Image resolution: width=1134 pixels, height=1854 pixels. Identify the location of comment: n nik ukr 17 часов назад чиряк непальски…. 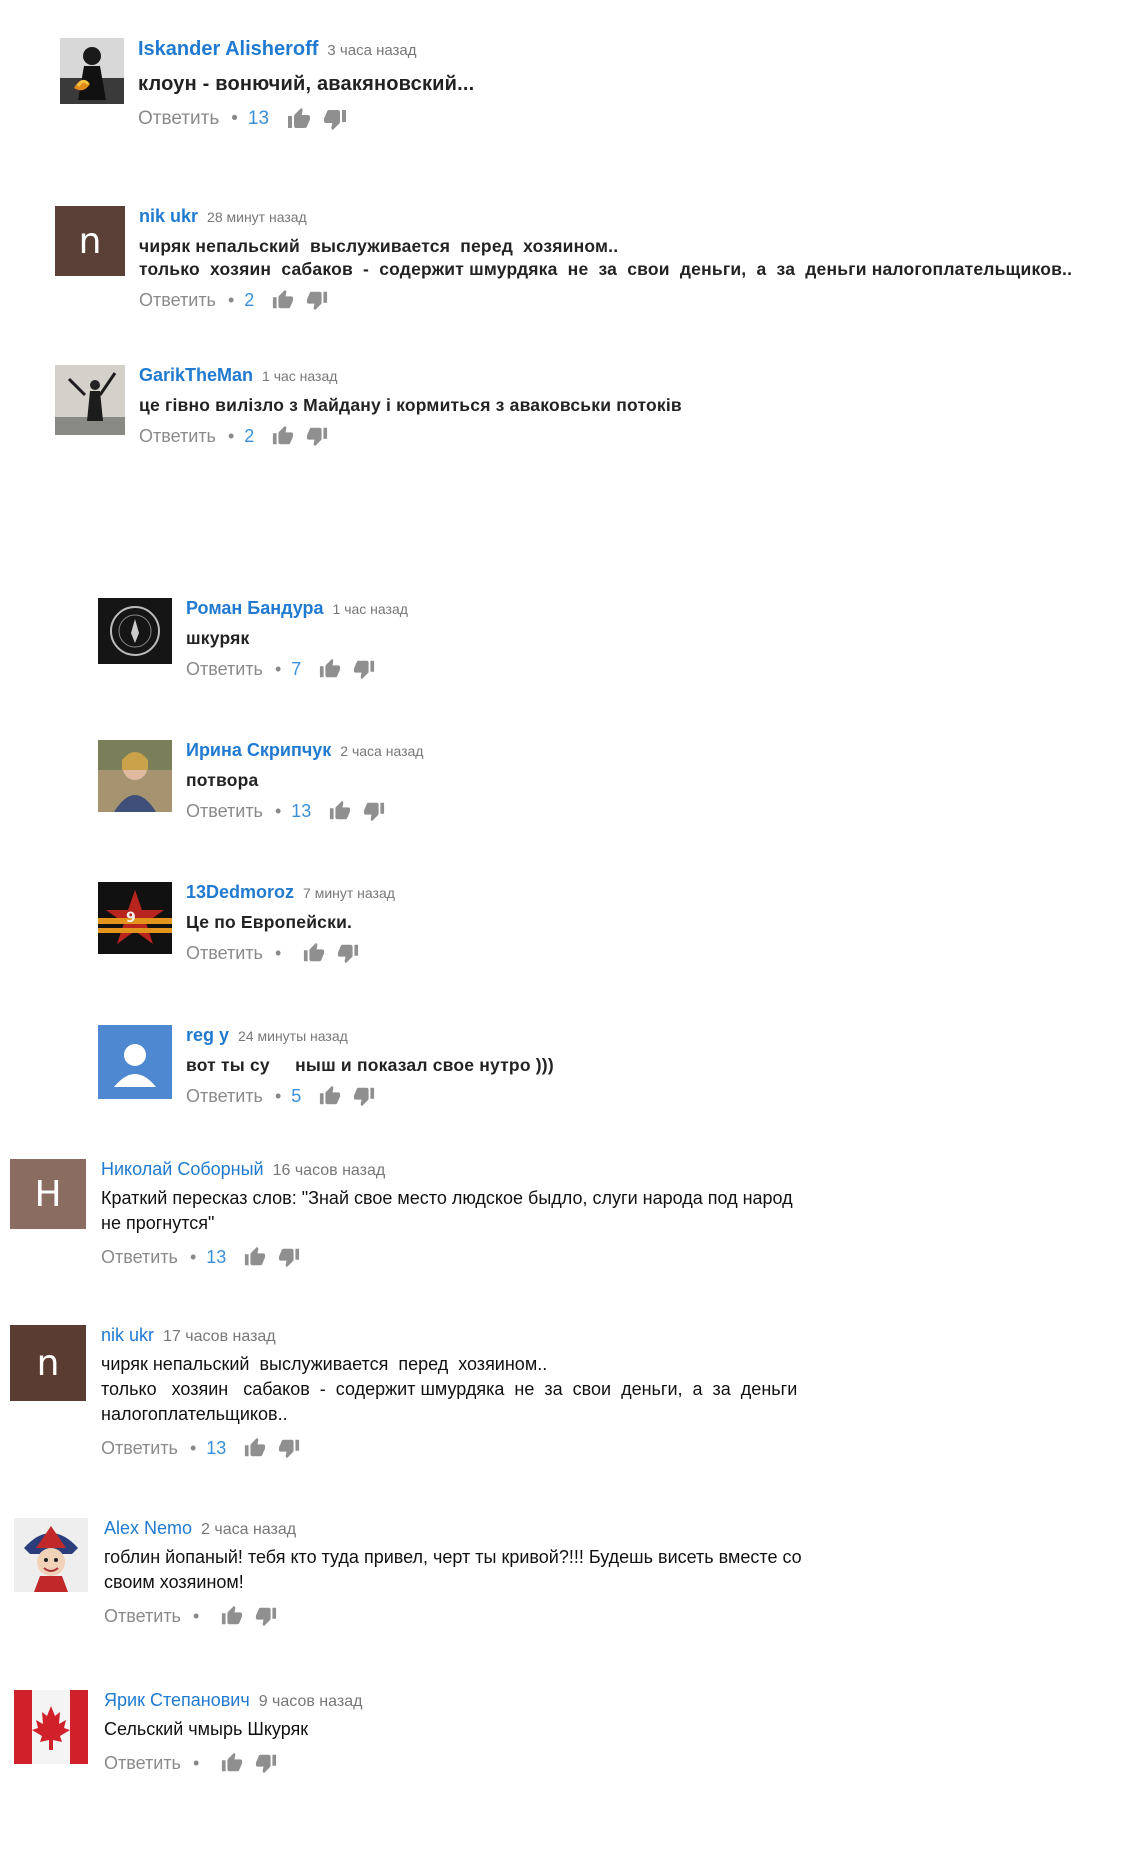
(403, 1392).